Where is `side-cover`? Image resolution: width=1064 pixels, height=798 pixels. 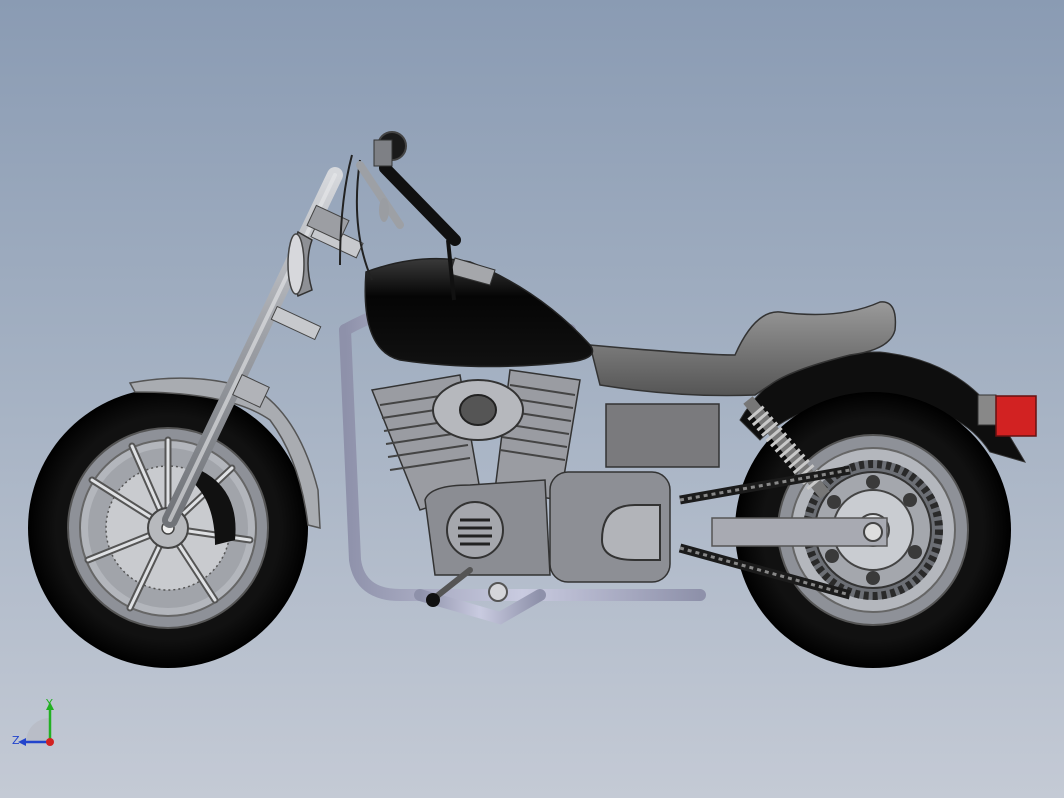
side-cover is located at coordinates (662, 435).